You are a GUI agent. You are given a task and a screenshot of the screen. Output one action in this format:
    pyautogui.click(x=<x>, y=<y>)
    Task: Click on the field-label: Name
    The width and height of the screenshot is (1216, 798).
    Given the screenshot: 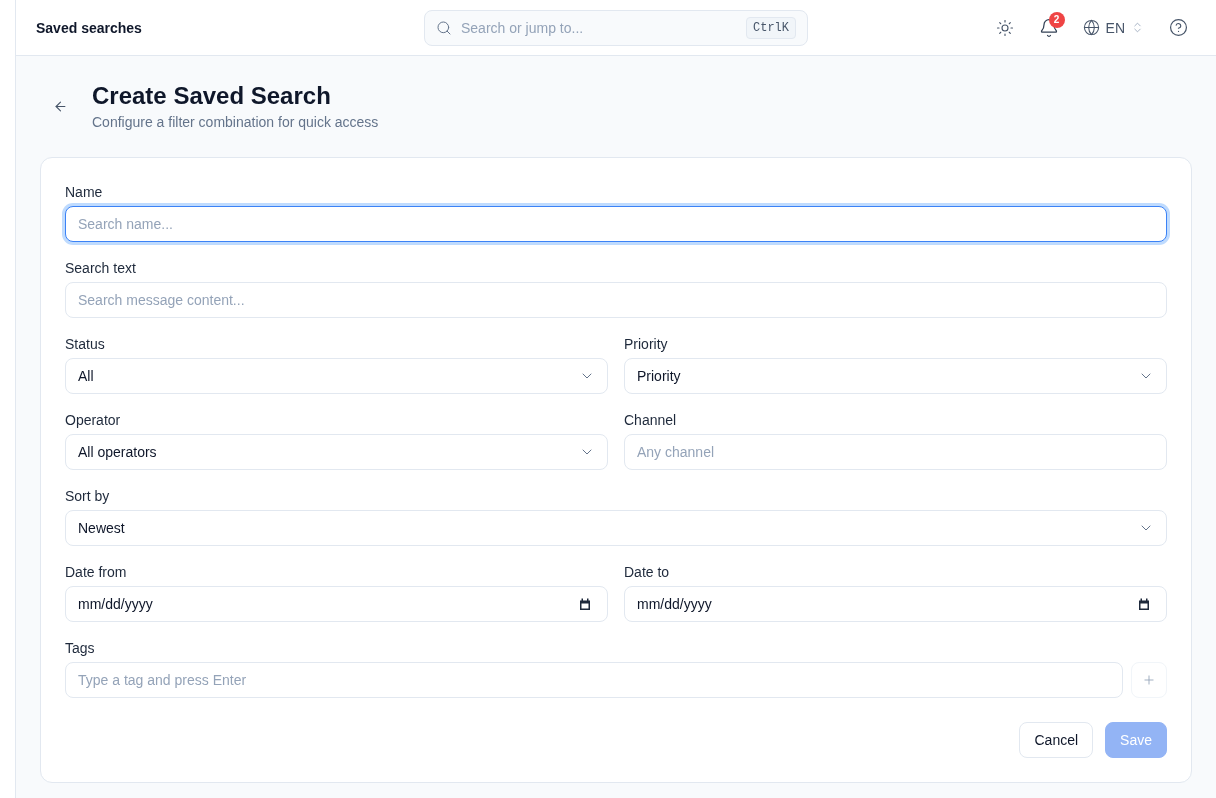 What is the action you would take?
    pyautogui.click(x=84, y=192)
    